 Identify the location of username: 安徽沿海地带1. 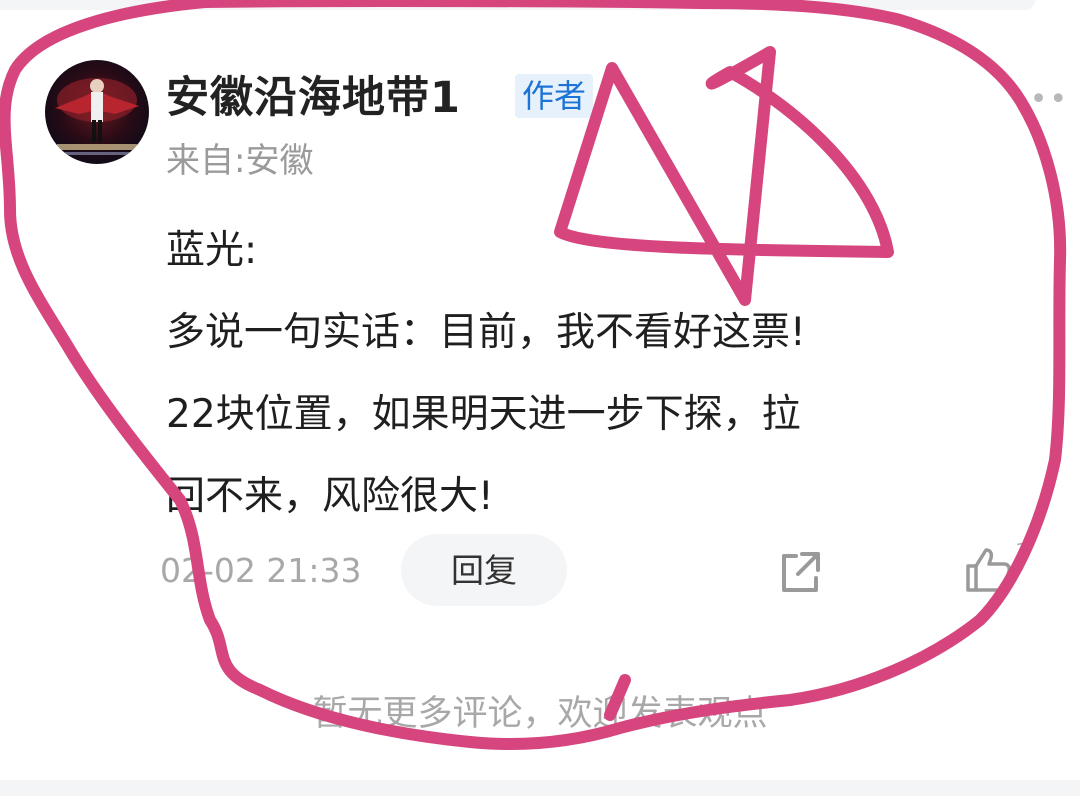
(313, 98).